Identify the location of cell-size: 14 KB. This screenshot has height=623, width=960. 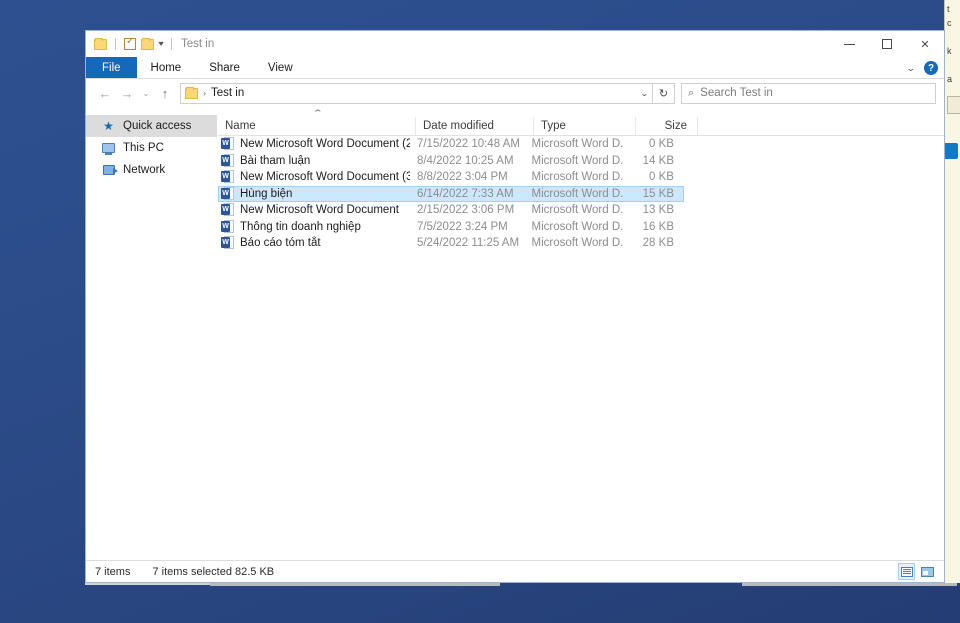
(658, 160).